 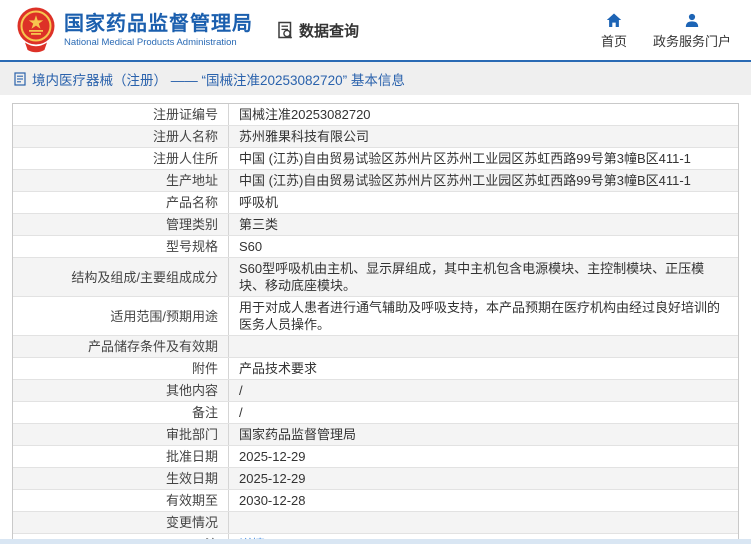 What do you see at coordinates (36, 30) in the screenshot?
I see `national-emblem-icon` at bounding box center [36, 30].